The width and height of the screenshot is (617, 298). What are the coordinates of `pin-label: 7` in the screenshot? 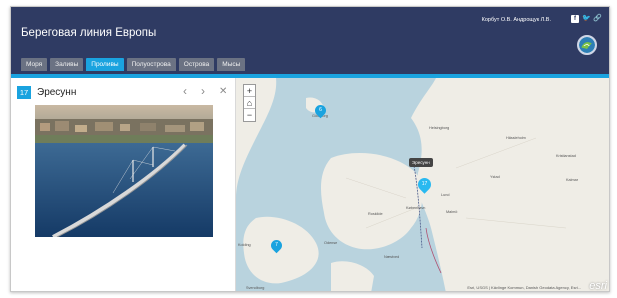 It's located at (276, 245).